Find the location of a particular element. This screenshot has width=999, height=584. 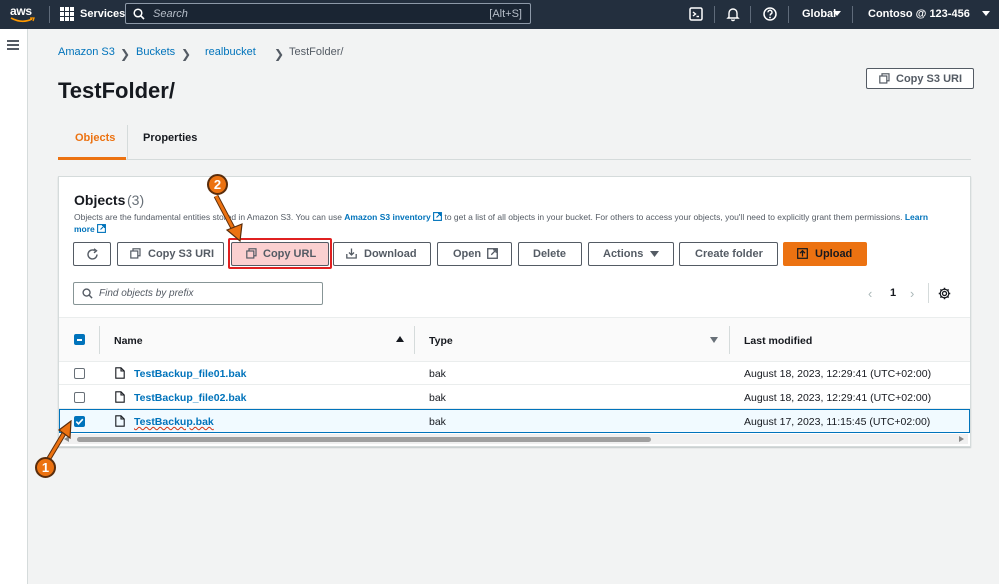

sort-descending-icon is located at coordinates (714, 340).